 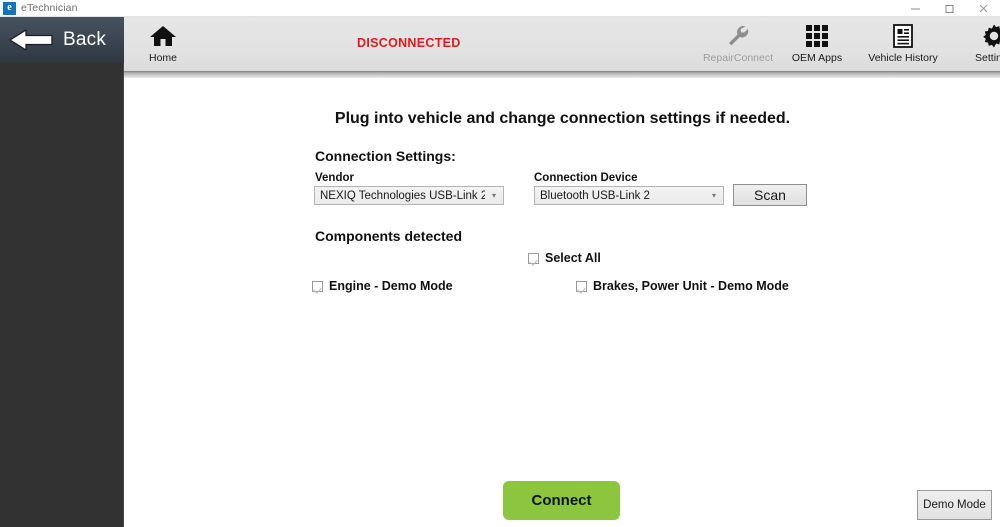 What do you see at coordinates (533, 258) in the screenshot?
I see `select-all-checkbox` at bounding box center [533, 258].